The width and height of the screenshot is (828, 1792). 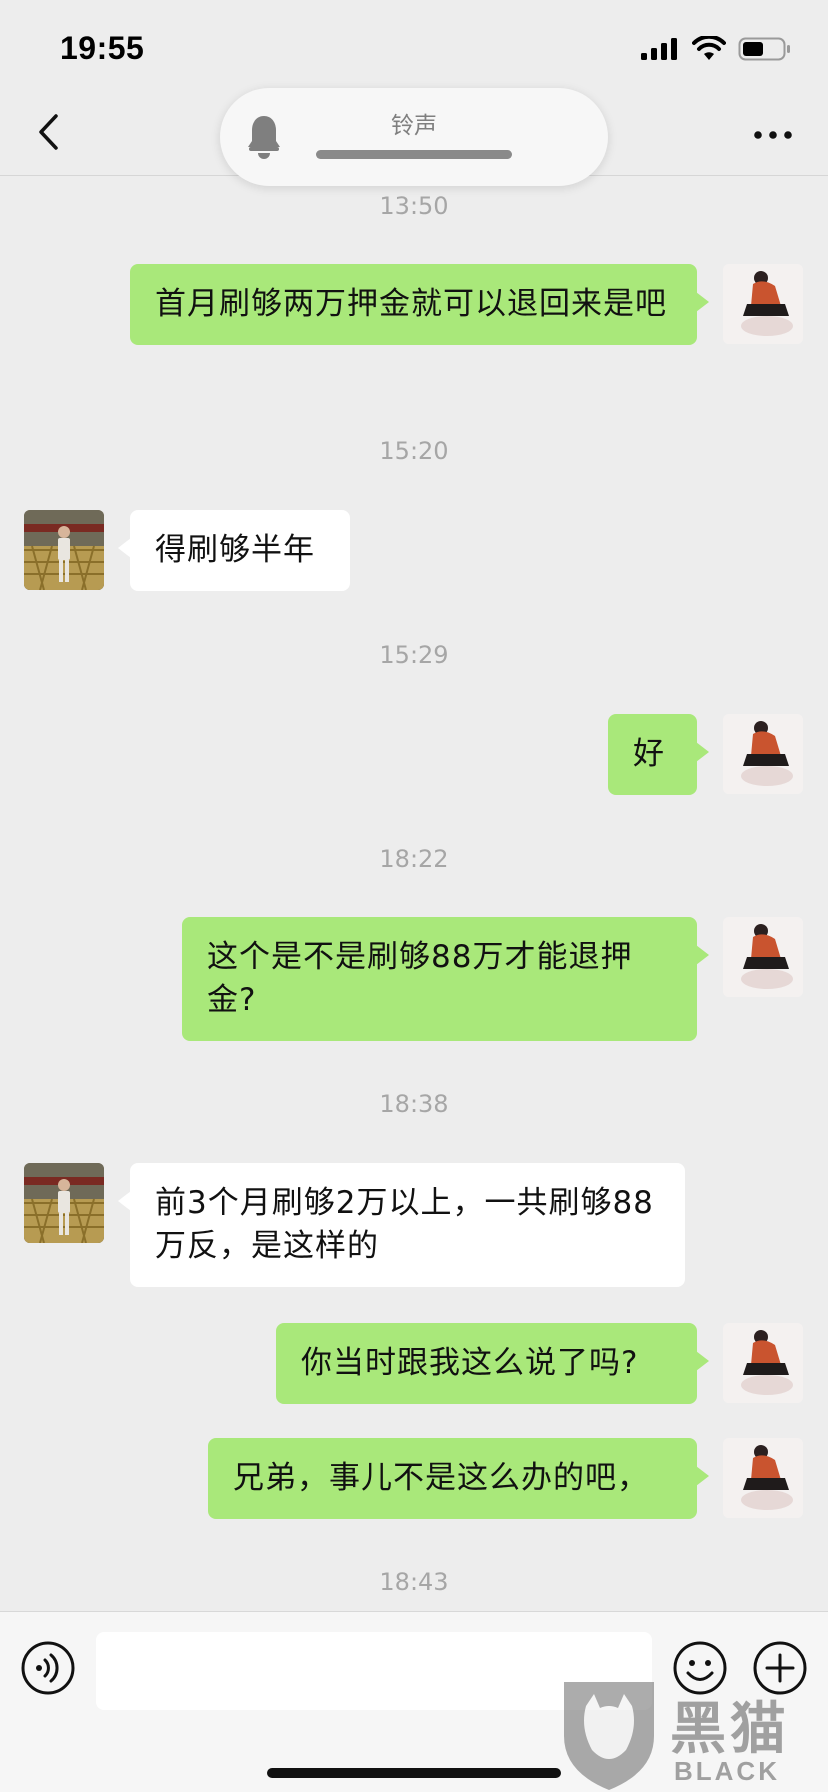 What do you see at coordinates (414, 154) in the screenshot?
I see `ringtone-volume-bar` at bounding box center [414, 154].